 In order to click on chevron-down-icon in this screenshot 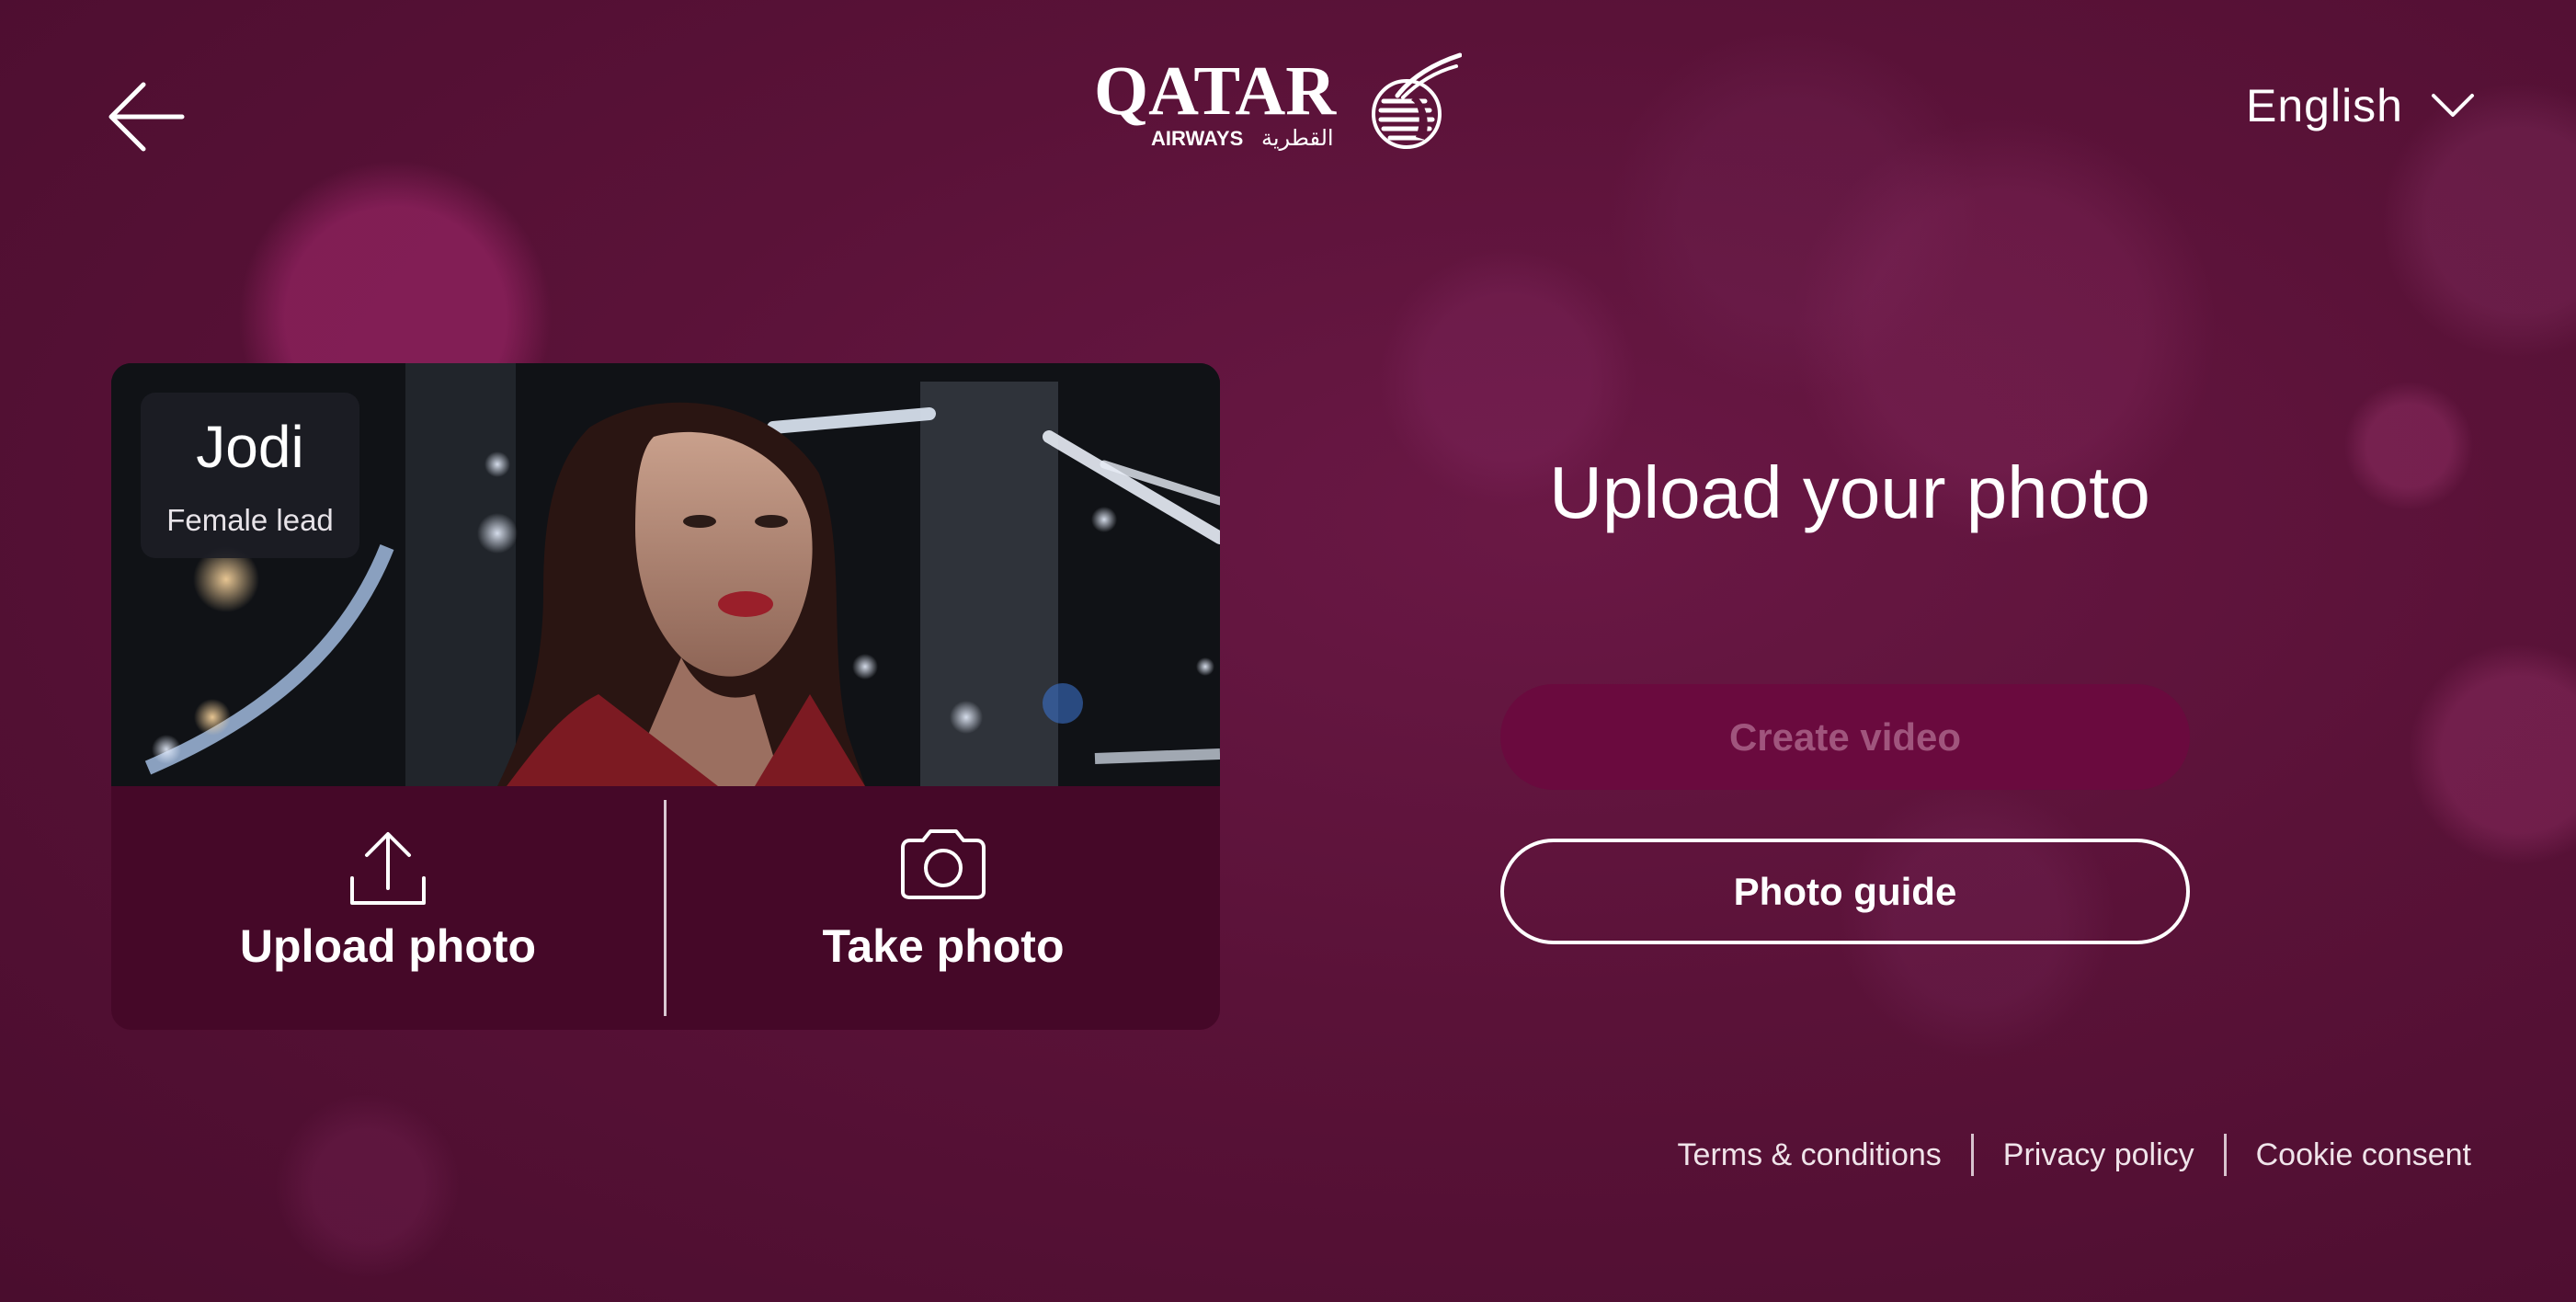, I will do `click(2453, 105)`.